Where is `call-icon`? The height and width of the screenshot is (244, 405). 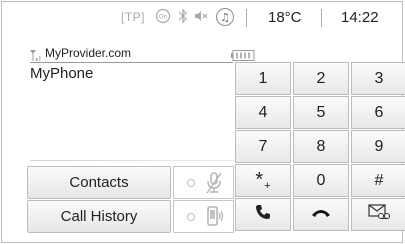 call-icon is located at coordinates (263, 214).